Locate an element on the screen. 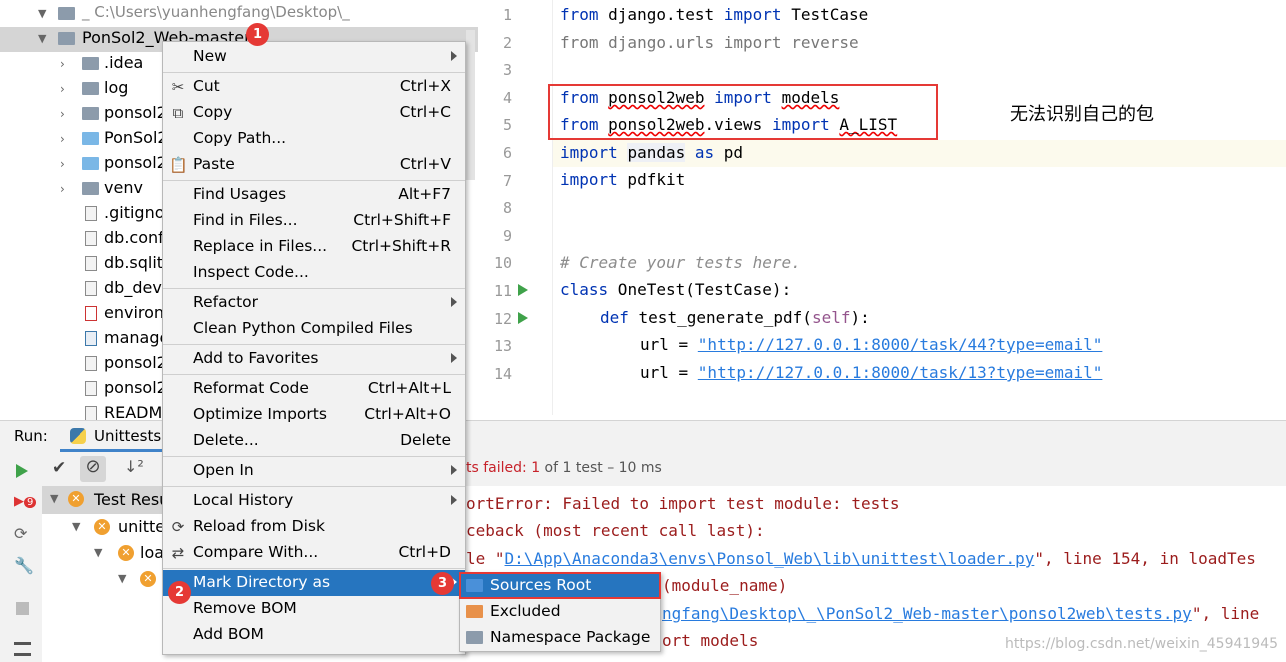  code-line-2: from django.urls import reverse is located at coordinates (709, 42).